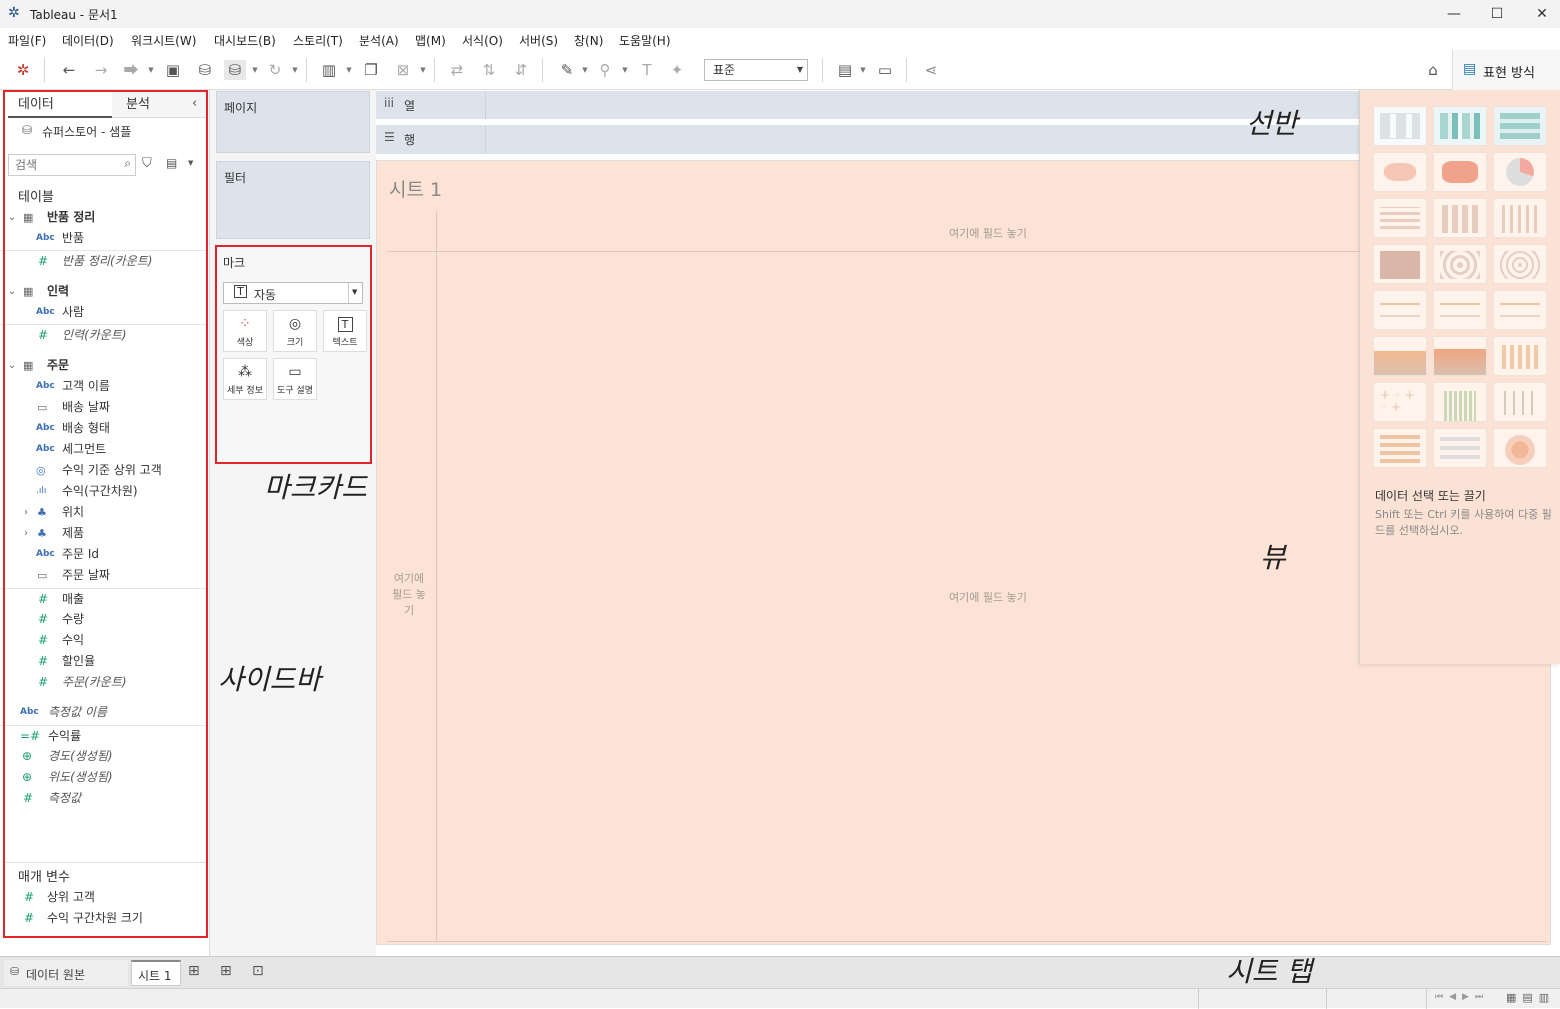  I want to click on chart-type-side-by-side-bar, so click(1520, 218).